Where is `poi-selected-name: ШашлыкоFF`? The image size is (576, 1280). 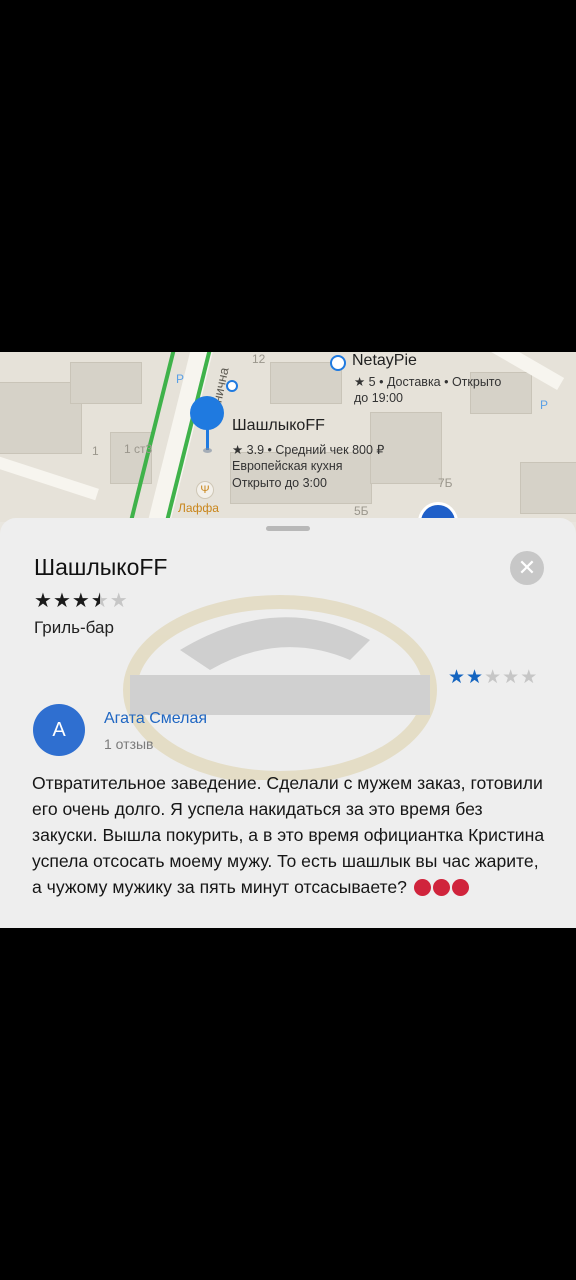 poi-selected-name: ШашлыкоFF is located at coordinates (278, 426).